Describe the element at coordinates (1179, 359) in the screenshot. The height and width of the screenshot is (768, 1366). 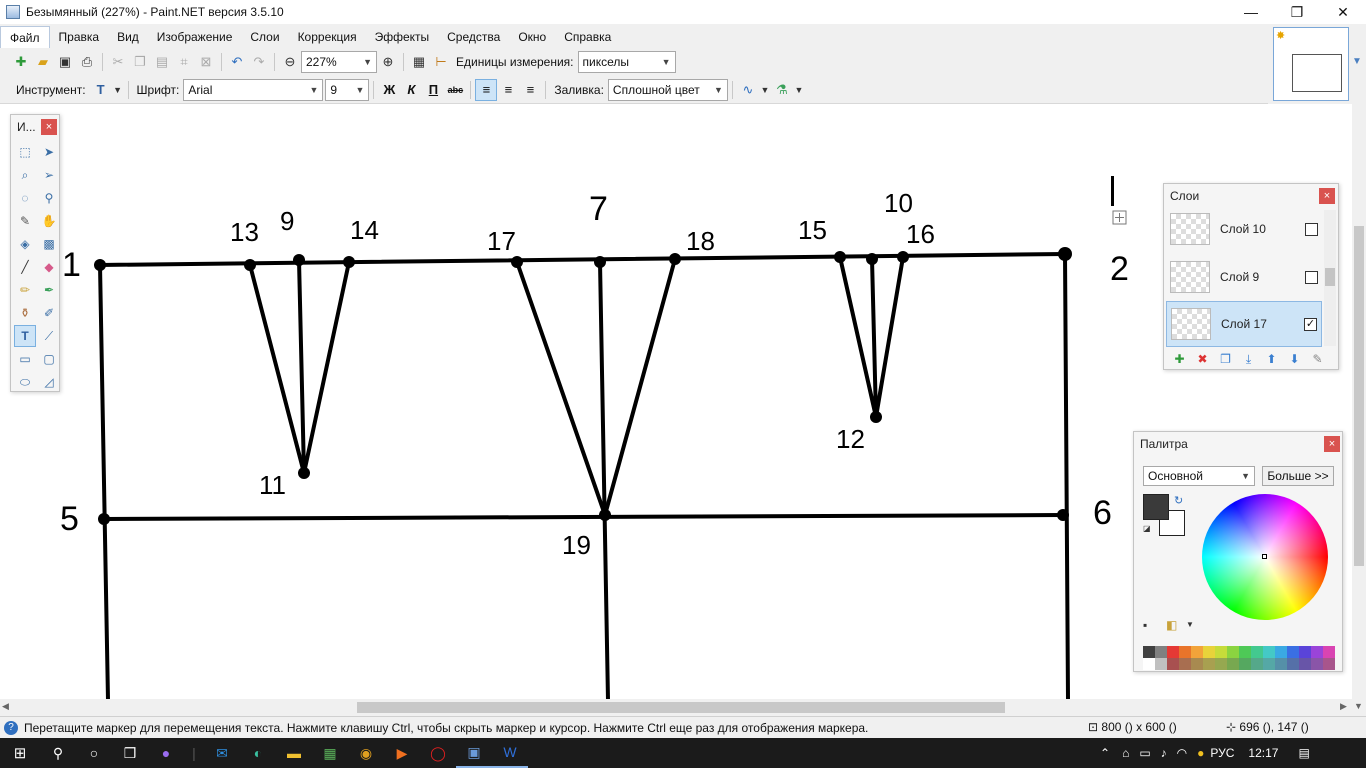
I see `add-layer-icon: ✚` at that location.